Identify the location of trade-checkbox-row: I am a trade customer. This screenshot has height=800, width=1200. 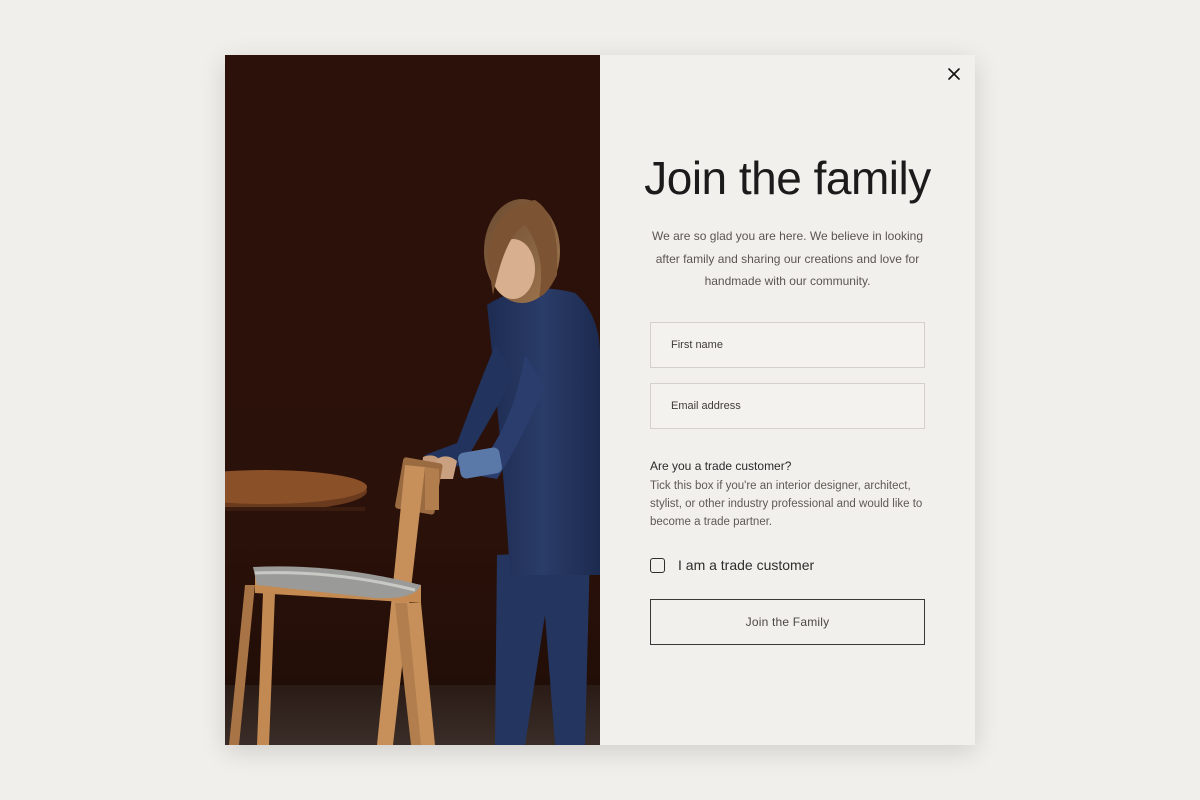
(732, 565).